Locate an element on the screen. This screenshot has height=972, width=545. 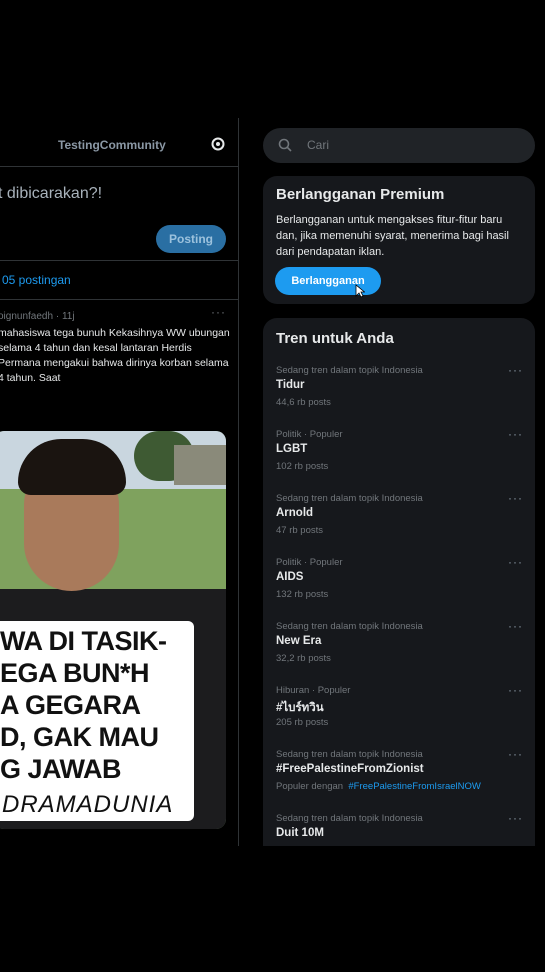
trend-name: #FreePalestineFromZionist is located at coordinates (350, 769).